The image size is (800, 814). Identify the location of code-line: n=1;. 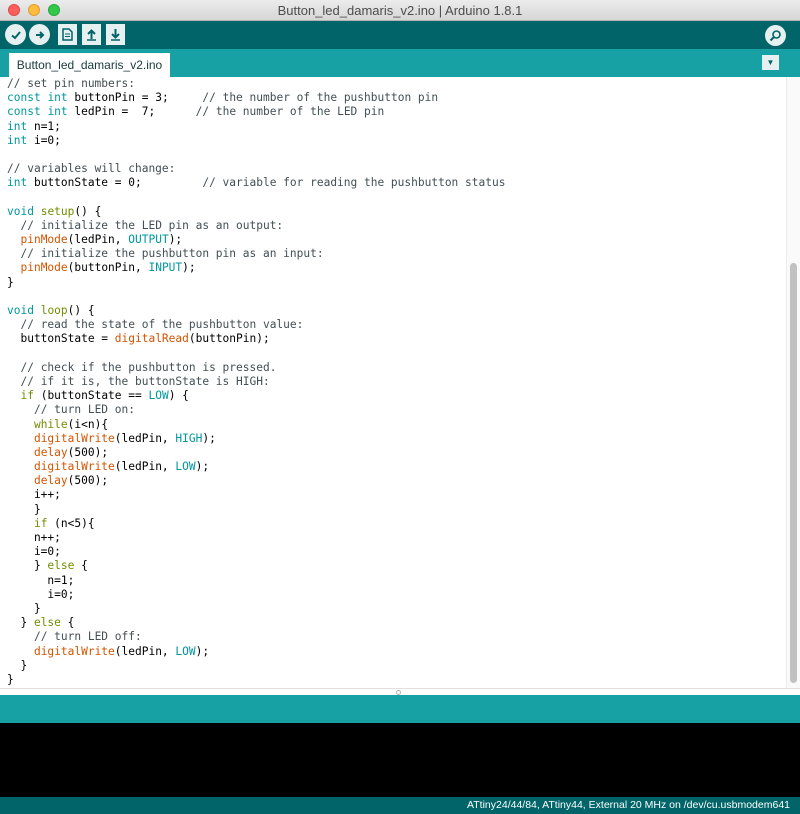
(392, 581).